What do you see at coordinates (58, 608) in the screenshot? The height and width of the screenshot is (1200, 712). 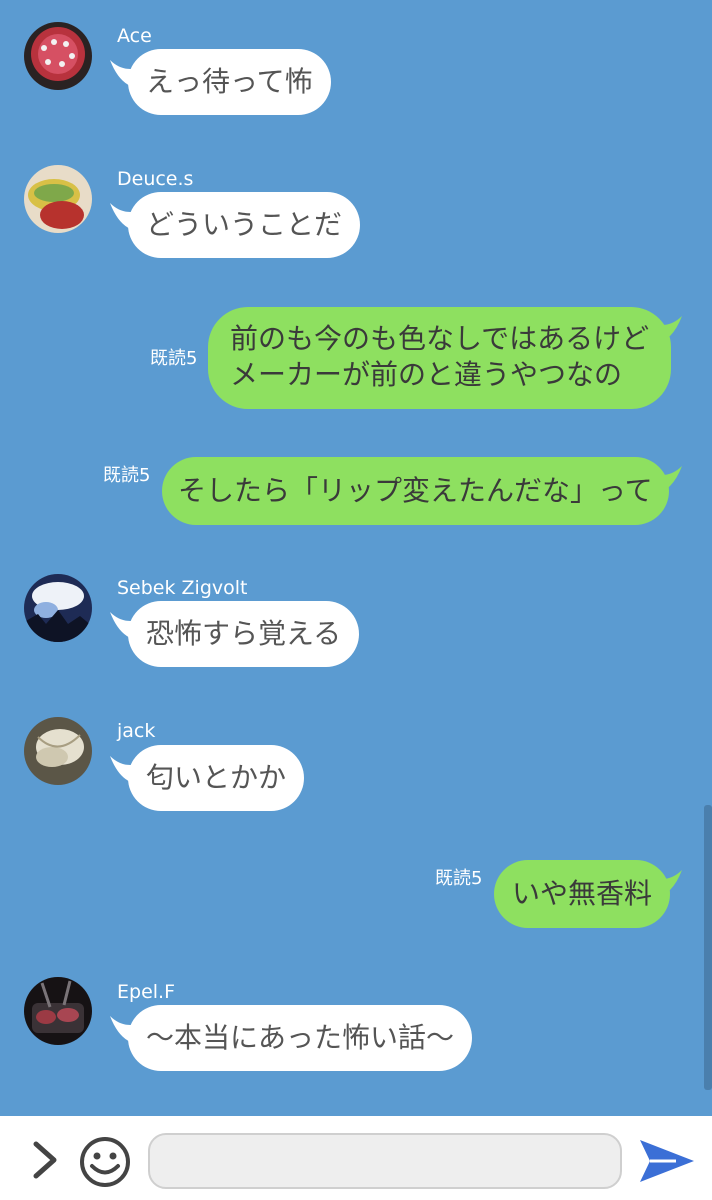 I see `avatar-sebek` at bounding box center [58, 608].